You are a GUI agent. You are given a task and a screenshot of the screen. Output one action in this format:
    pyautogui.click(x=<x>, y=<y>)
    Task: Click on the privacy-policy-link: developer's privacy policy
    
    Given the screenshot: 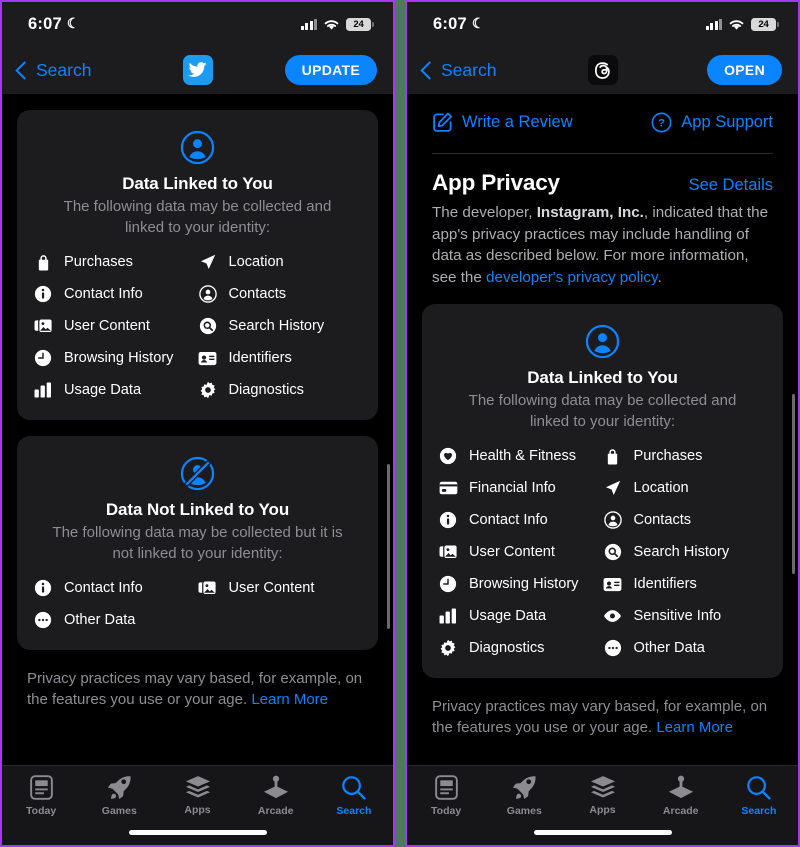 What is the action you would take?
    pyautogui.click(x=571, y=277)
    